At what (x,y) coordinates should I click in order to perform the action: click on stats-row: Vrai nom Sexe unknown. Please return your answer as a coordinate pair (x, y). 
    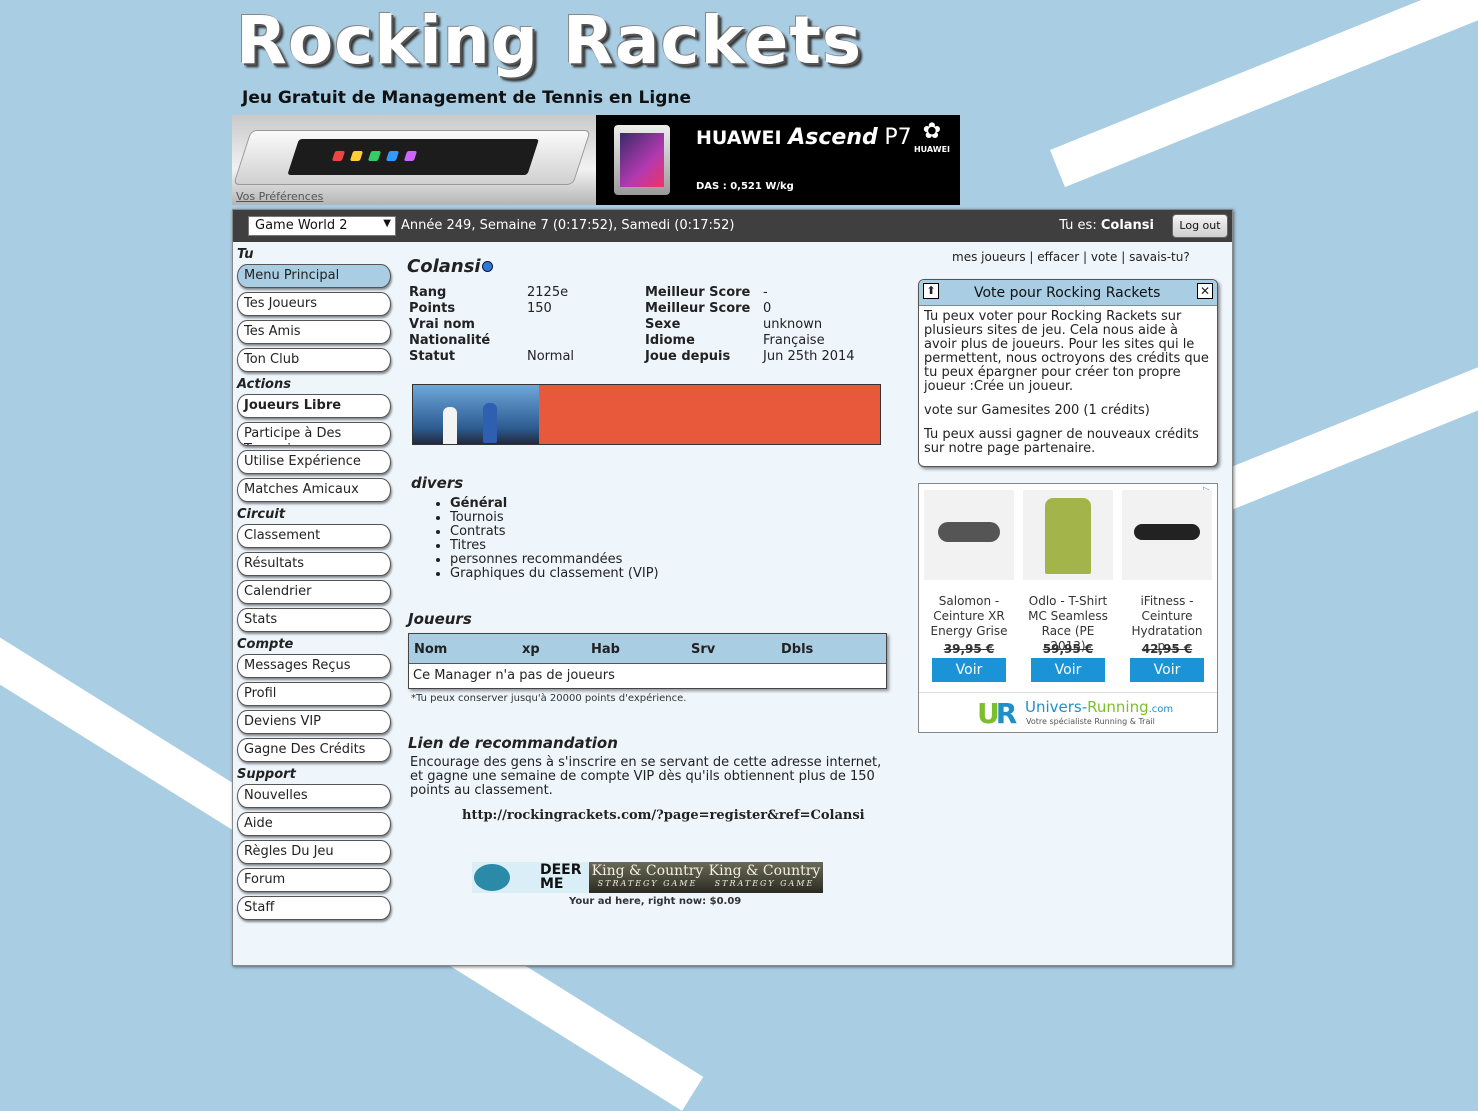
    Looking at the image, I should click on (645, 324).